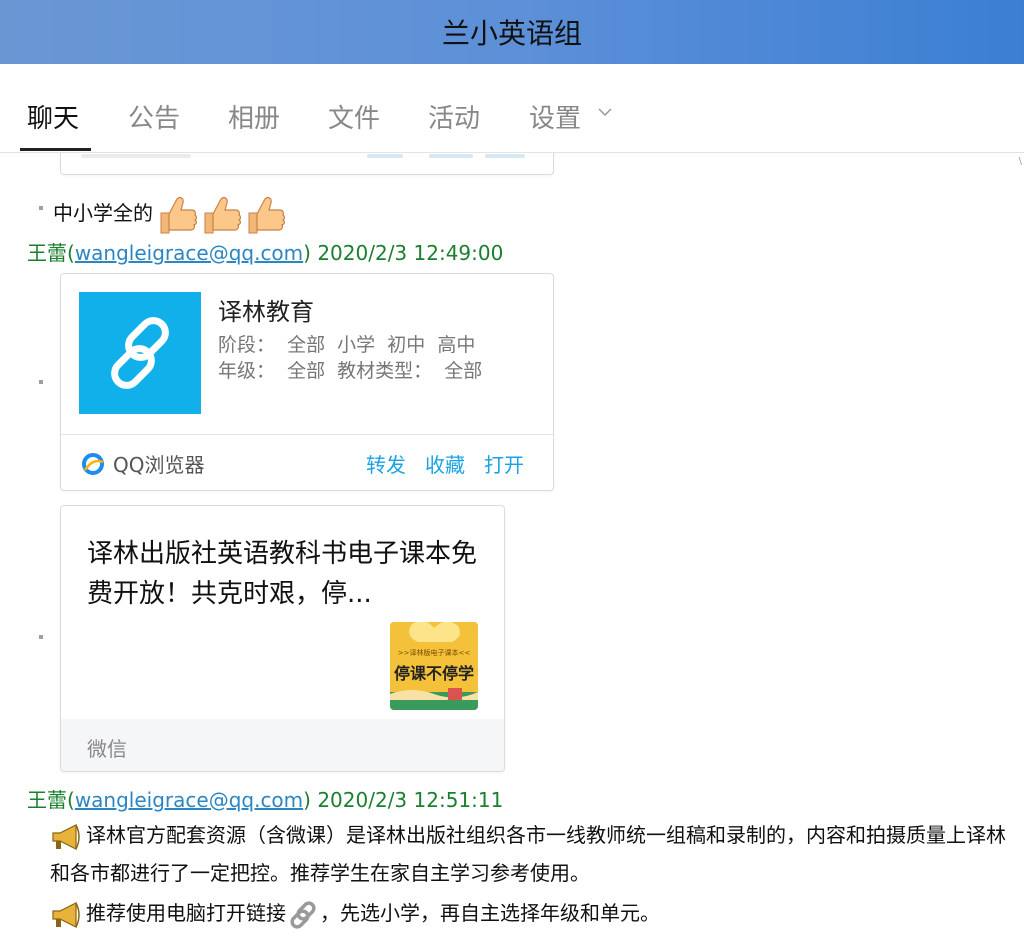  Describe the element at coordinates (282, 745) in the screenshot. I see `article-card-footer: 微信` at that location.